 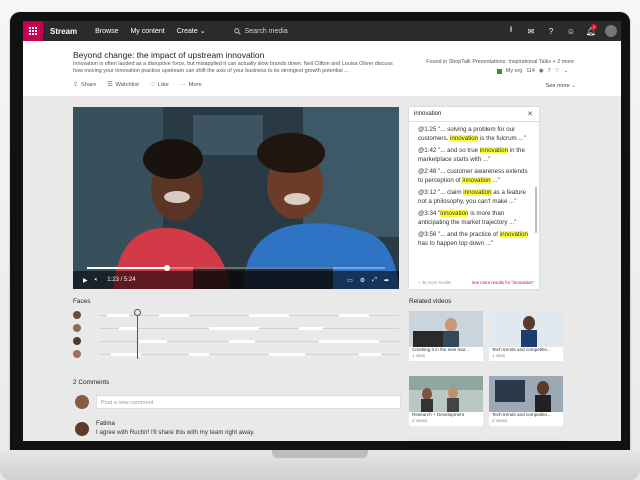 What do you see at coordinates (571, 31) in the screenshot?
I see `smiley-icon: ☺` at bounding box center [571, 31].